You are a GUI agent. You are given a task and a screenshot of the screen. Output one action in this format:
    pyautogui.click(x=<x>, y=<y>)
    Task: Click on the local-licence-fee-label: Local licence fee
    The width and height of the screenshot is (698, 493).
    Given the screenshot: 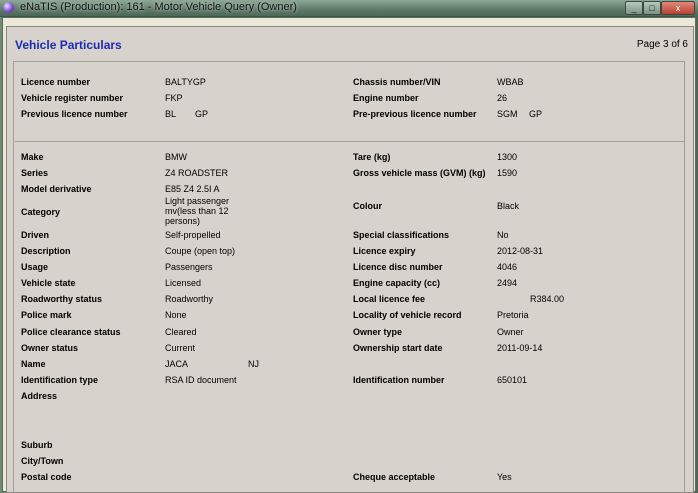 What is the action you would take?
    pyautogui.click(x=389, y=299)
    